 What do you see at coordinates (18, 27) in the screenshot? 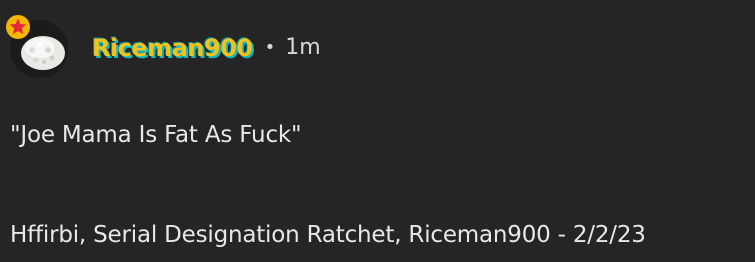
I see `star-badge-icon` at bounding box center [18, 27].